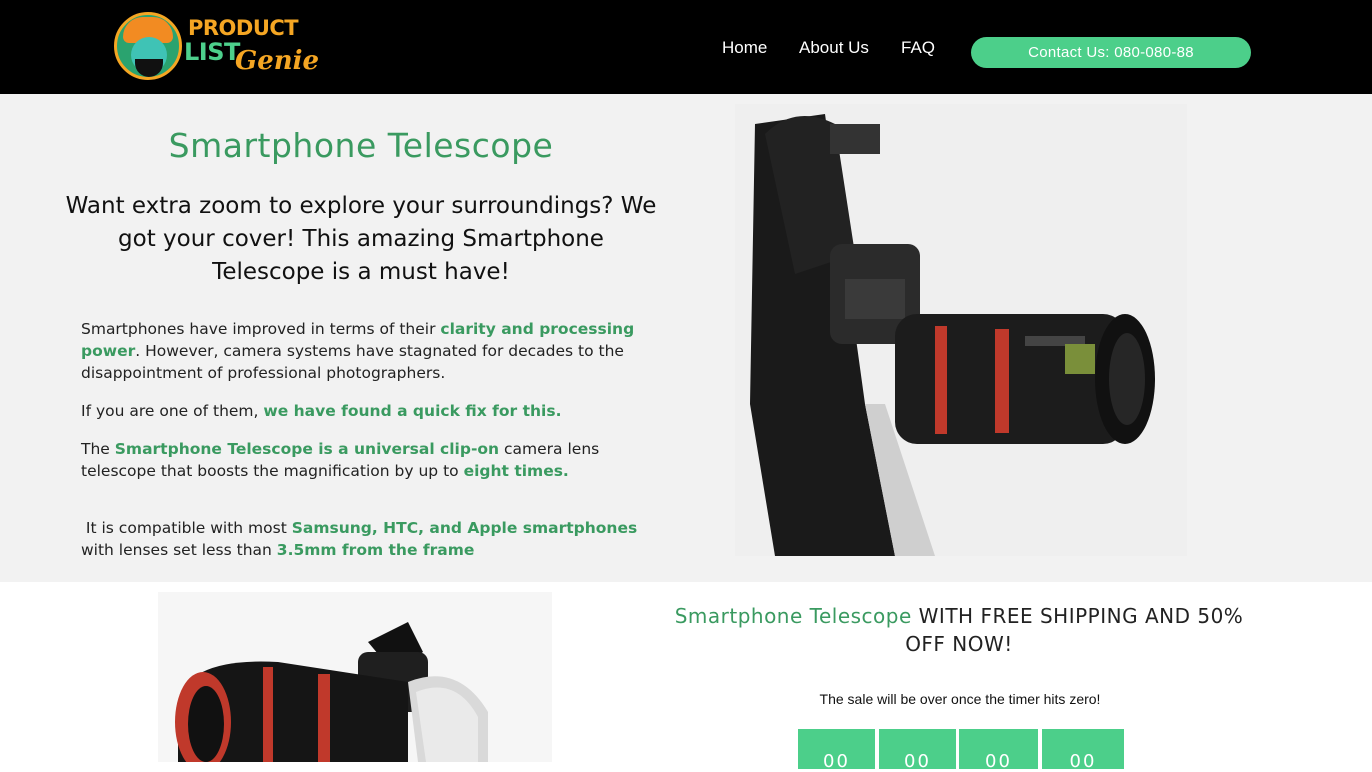  I want to click on telescope-side-image, so click(355, 677).